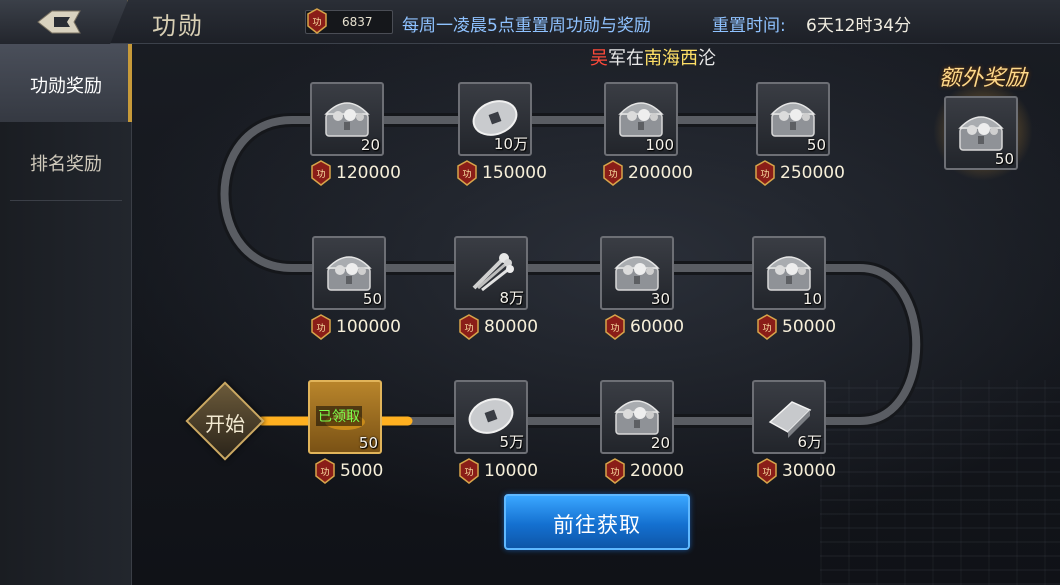 This screenshot has height=585, width=1060. What do you see at coordinates (809, 327) in the screenshot?
I see `reward-cost-value: 50000` at bounding box center [809, 327].